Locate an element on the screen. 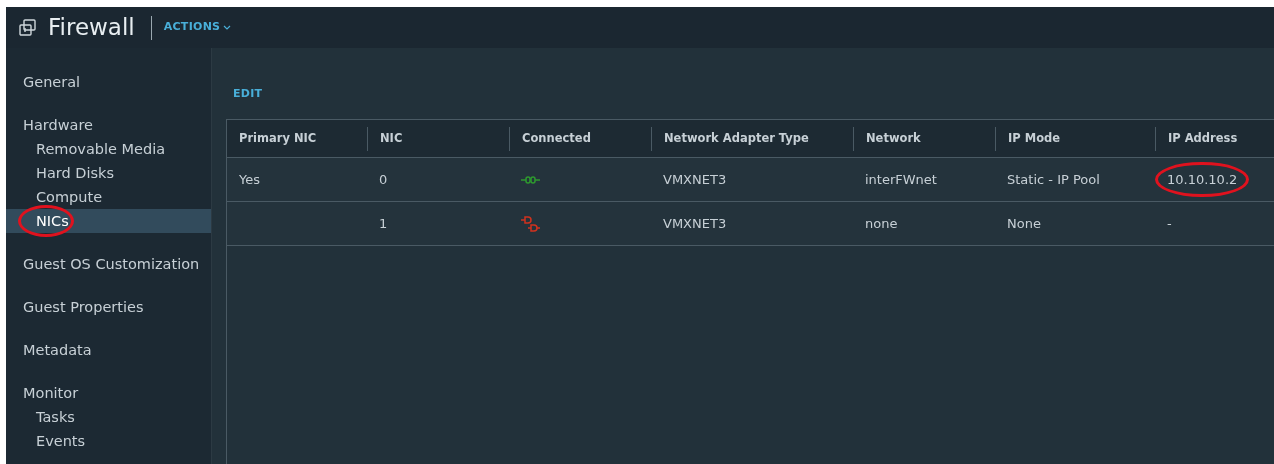  table-cell-text: None is located at coordinates (1024, 223).